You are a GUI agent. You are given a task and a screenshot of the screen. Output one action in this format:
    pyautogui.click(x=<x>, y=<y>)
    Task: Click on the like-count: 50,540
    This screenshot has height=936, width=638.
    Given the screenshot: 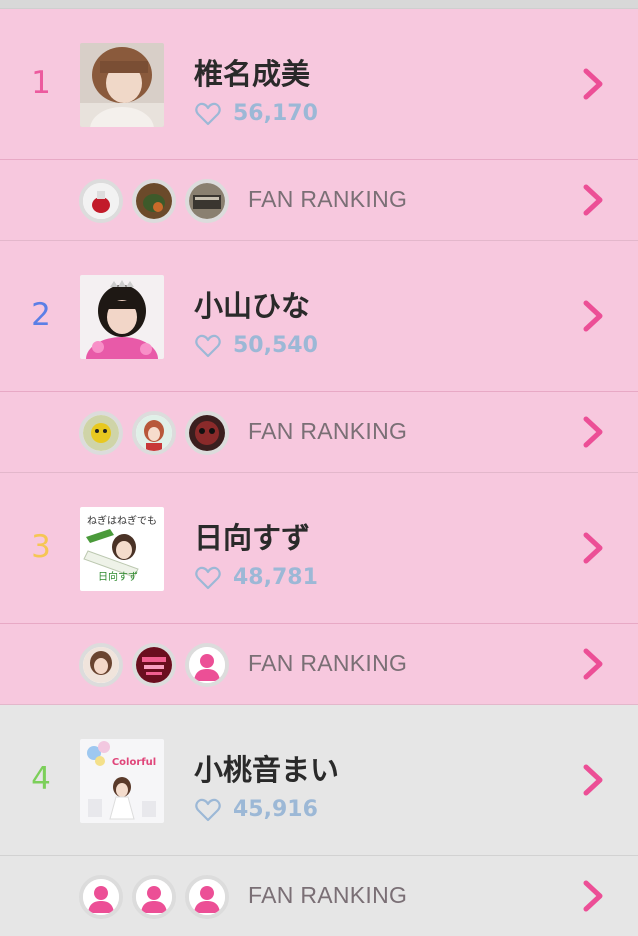 What is the action you would take?
    pyautogui.click(x=256, y=345)
    